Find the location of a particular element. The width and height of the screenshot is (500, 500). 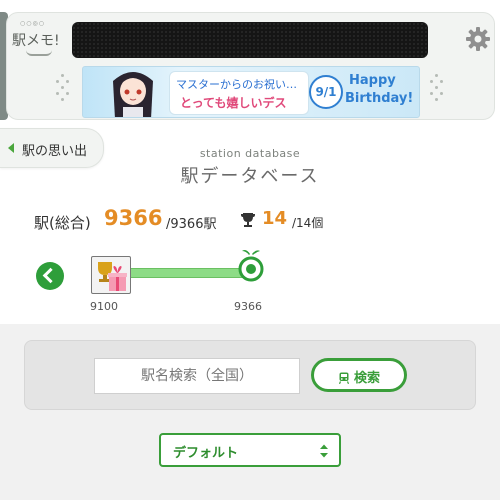

progress-track is located at coordinates (189, 273).